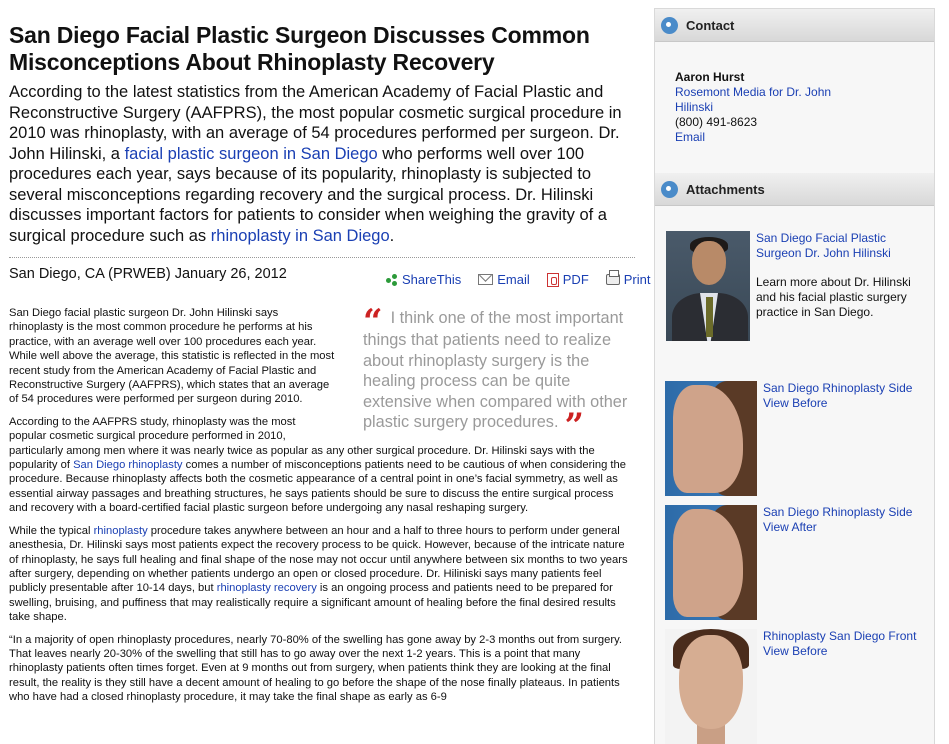 This screenshot has width=949, height=744. What do you see at coordinates (837, 519) in the screenshot?
I see `attachment-title-link: San Diego Rhinoplasty Side View After` at bounding box center [837, 519].